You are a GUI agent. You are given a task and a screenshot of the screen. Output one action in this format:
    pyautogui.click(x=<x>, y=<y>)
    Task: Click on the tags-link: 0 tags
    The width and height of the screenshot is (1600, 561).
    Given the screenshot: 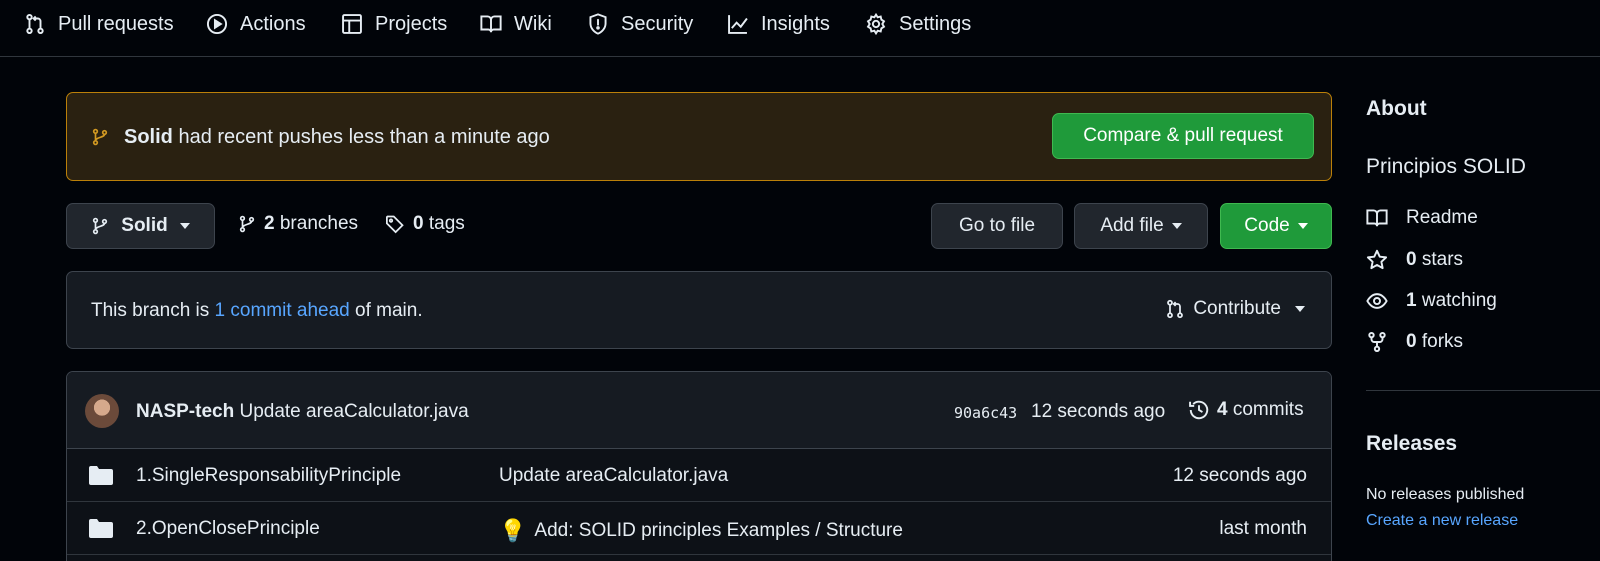 What is the action you would take?
    pyautogui.click(x=425, y=224)
    